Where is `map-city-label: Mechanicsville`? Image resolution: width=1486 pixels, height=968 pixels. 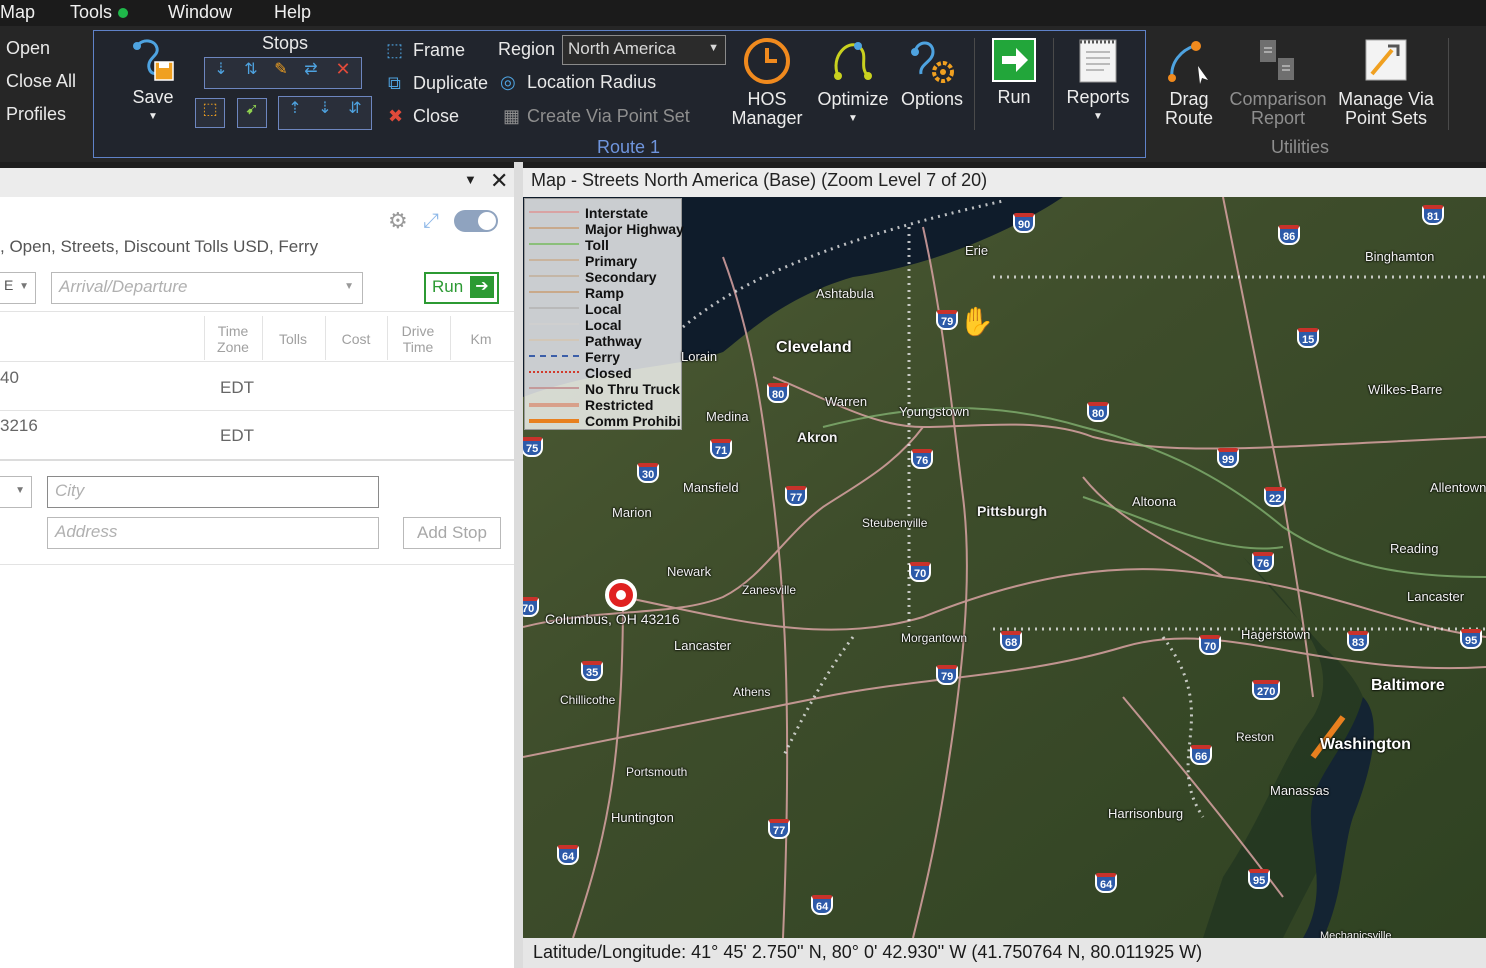 map-city-label: Mechanicsville is located at coordinates (1356, 934).